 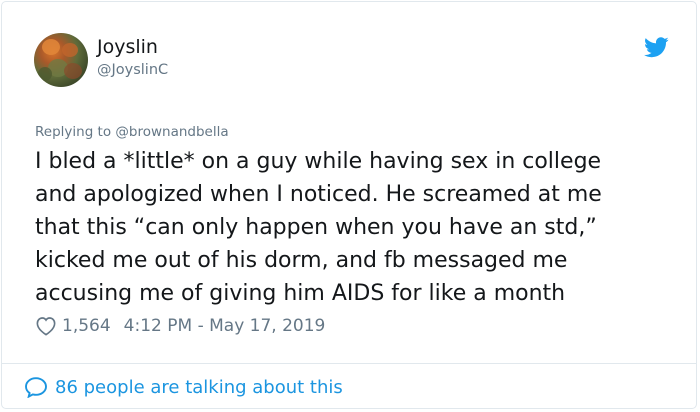 I want to click on divider, so click(x=349, y=363).